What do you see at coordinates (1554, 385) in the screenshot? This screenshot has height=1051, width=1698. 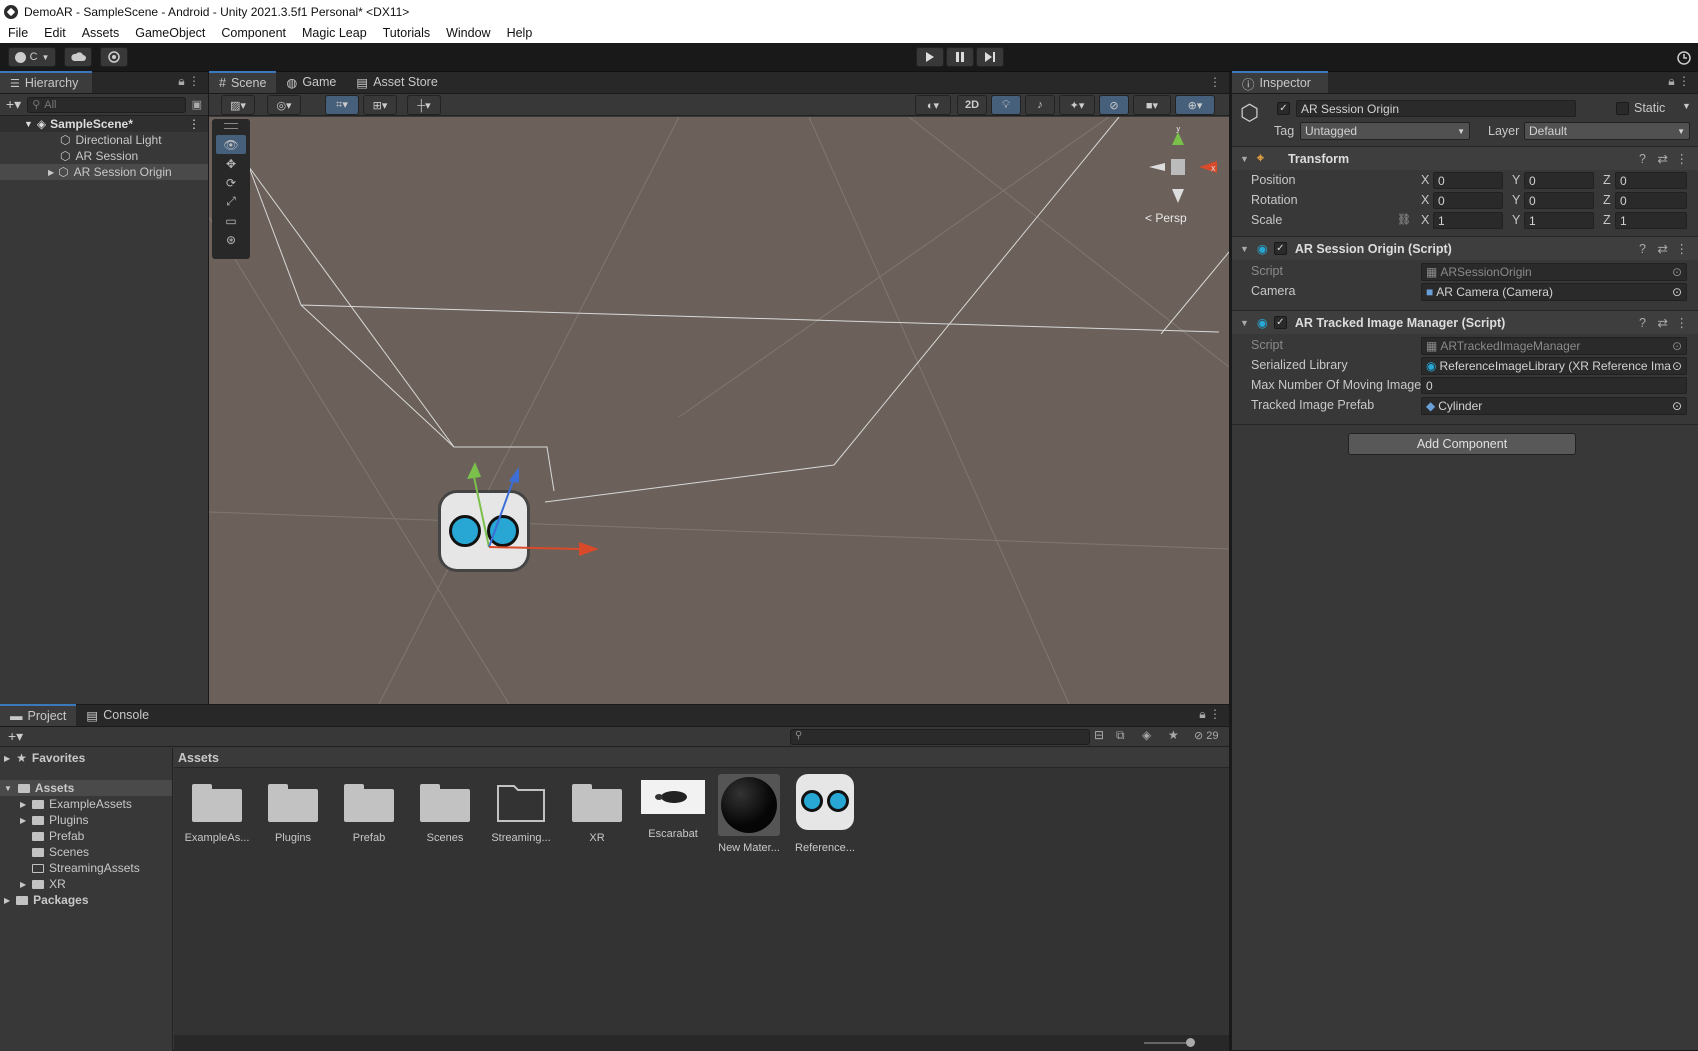 I see `max-moving-images-field` at bounding box center [1554, 385].